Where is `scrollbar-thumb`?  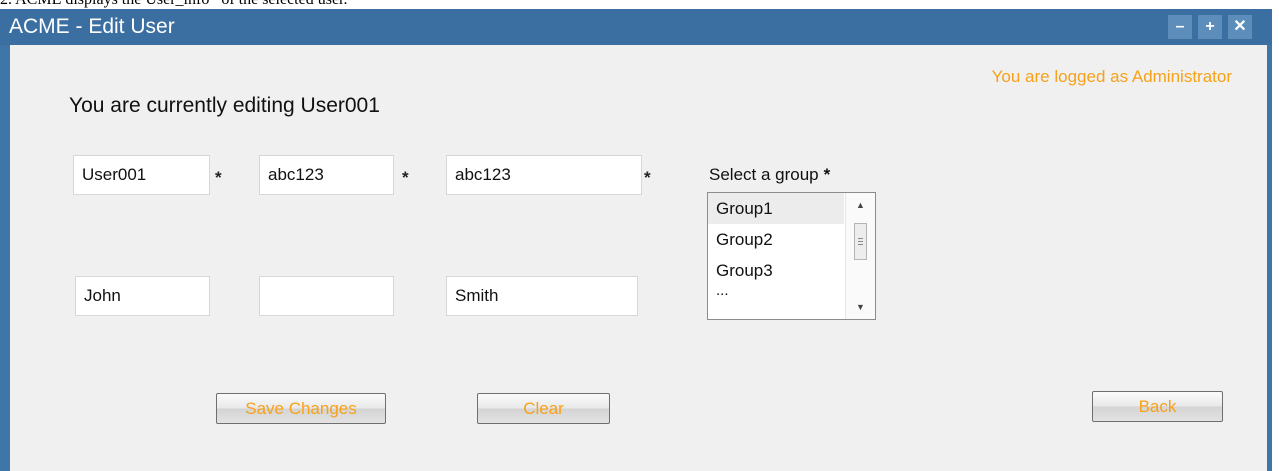 scrollbar-thumb is located at coordinates (860, 241).